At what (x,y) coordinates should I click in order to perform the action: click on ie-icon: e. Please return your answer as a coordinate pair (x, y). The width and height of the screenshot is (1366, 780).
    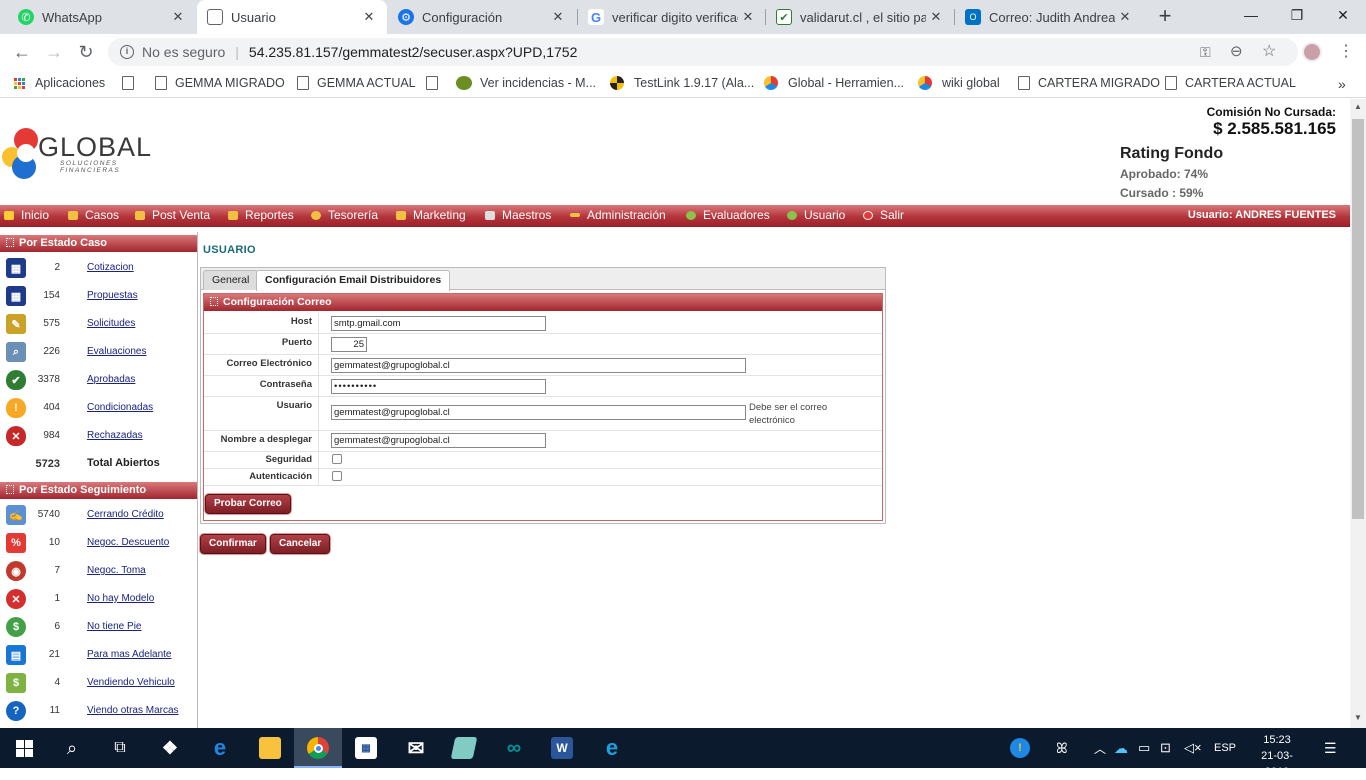
    Looking at the image, I should click on (612, 748).